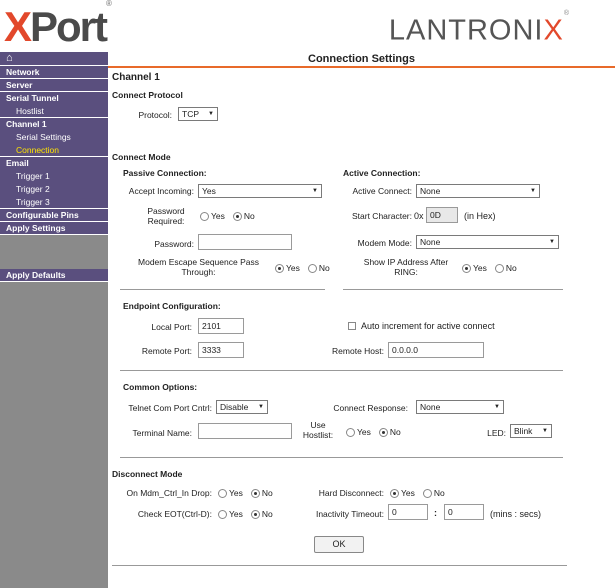  I want to click on auto-increment-option: Auto increment for active connect, so click(421, 326).